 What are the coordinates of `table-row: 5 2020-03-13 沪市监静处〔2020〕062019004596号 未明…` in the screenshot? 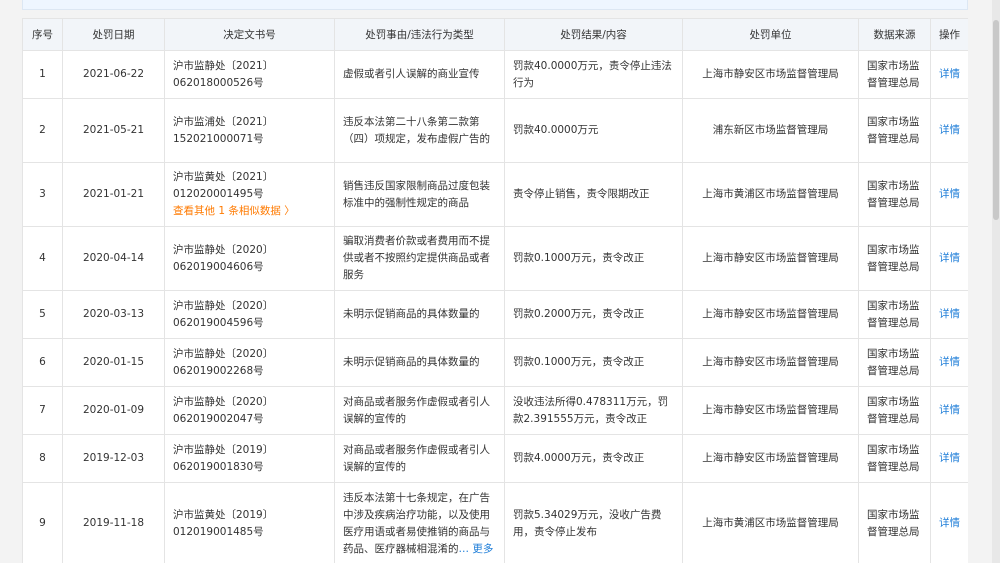 It's located at (495, 314).